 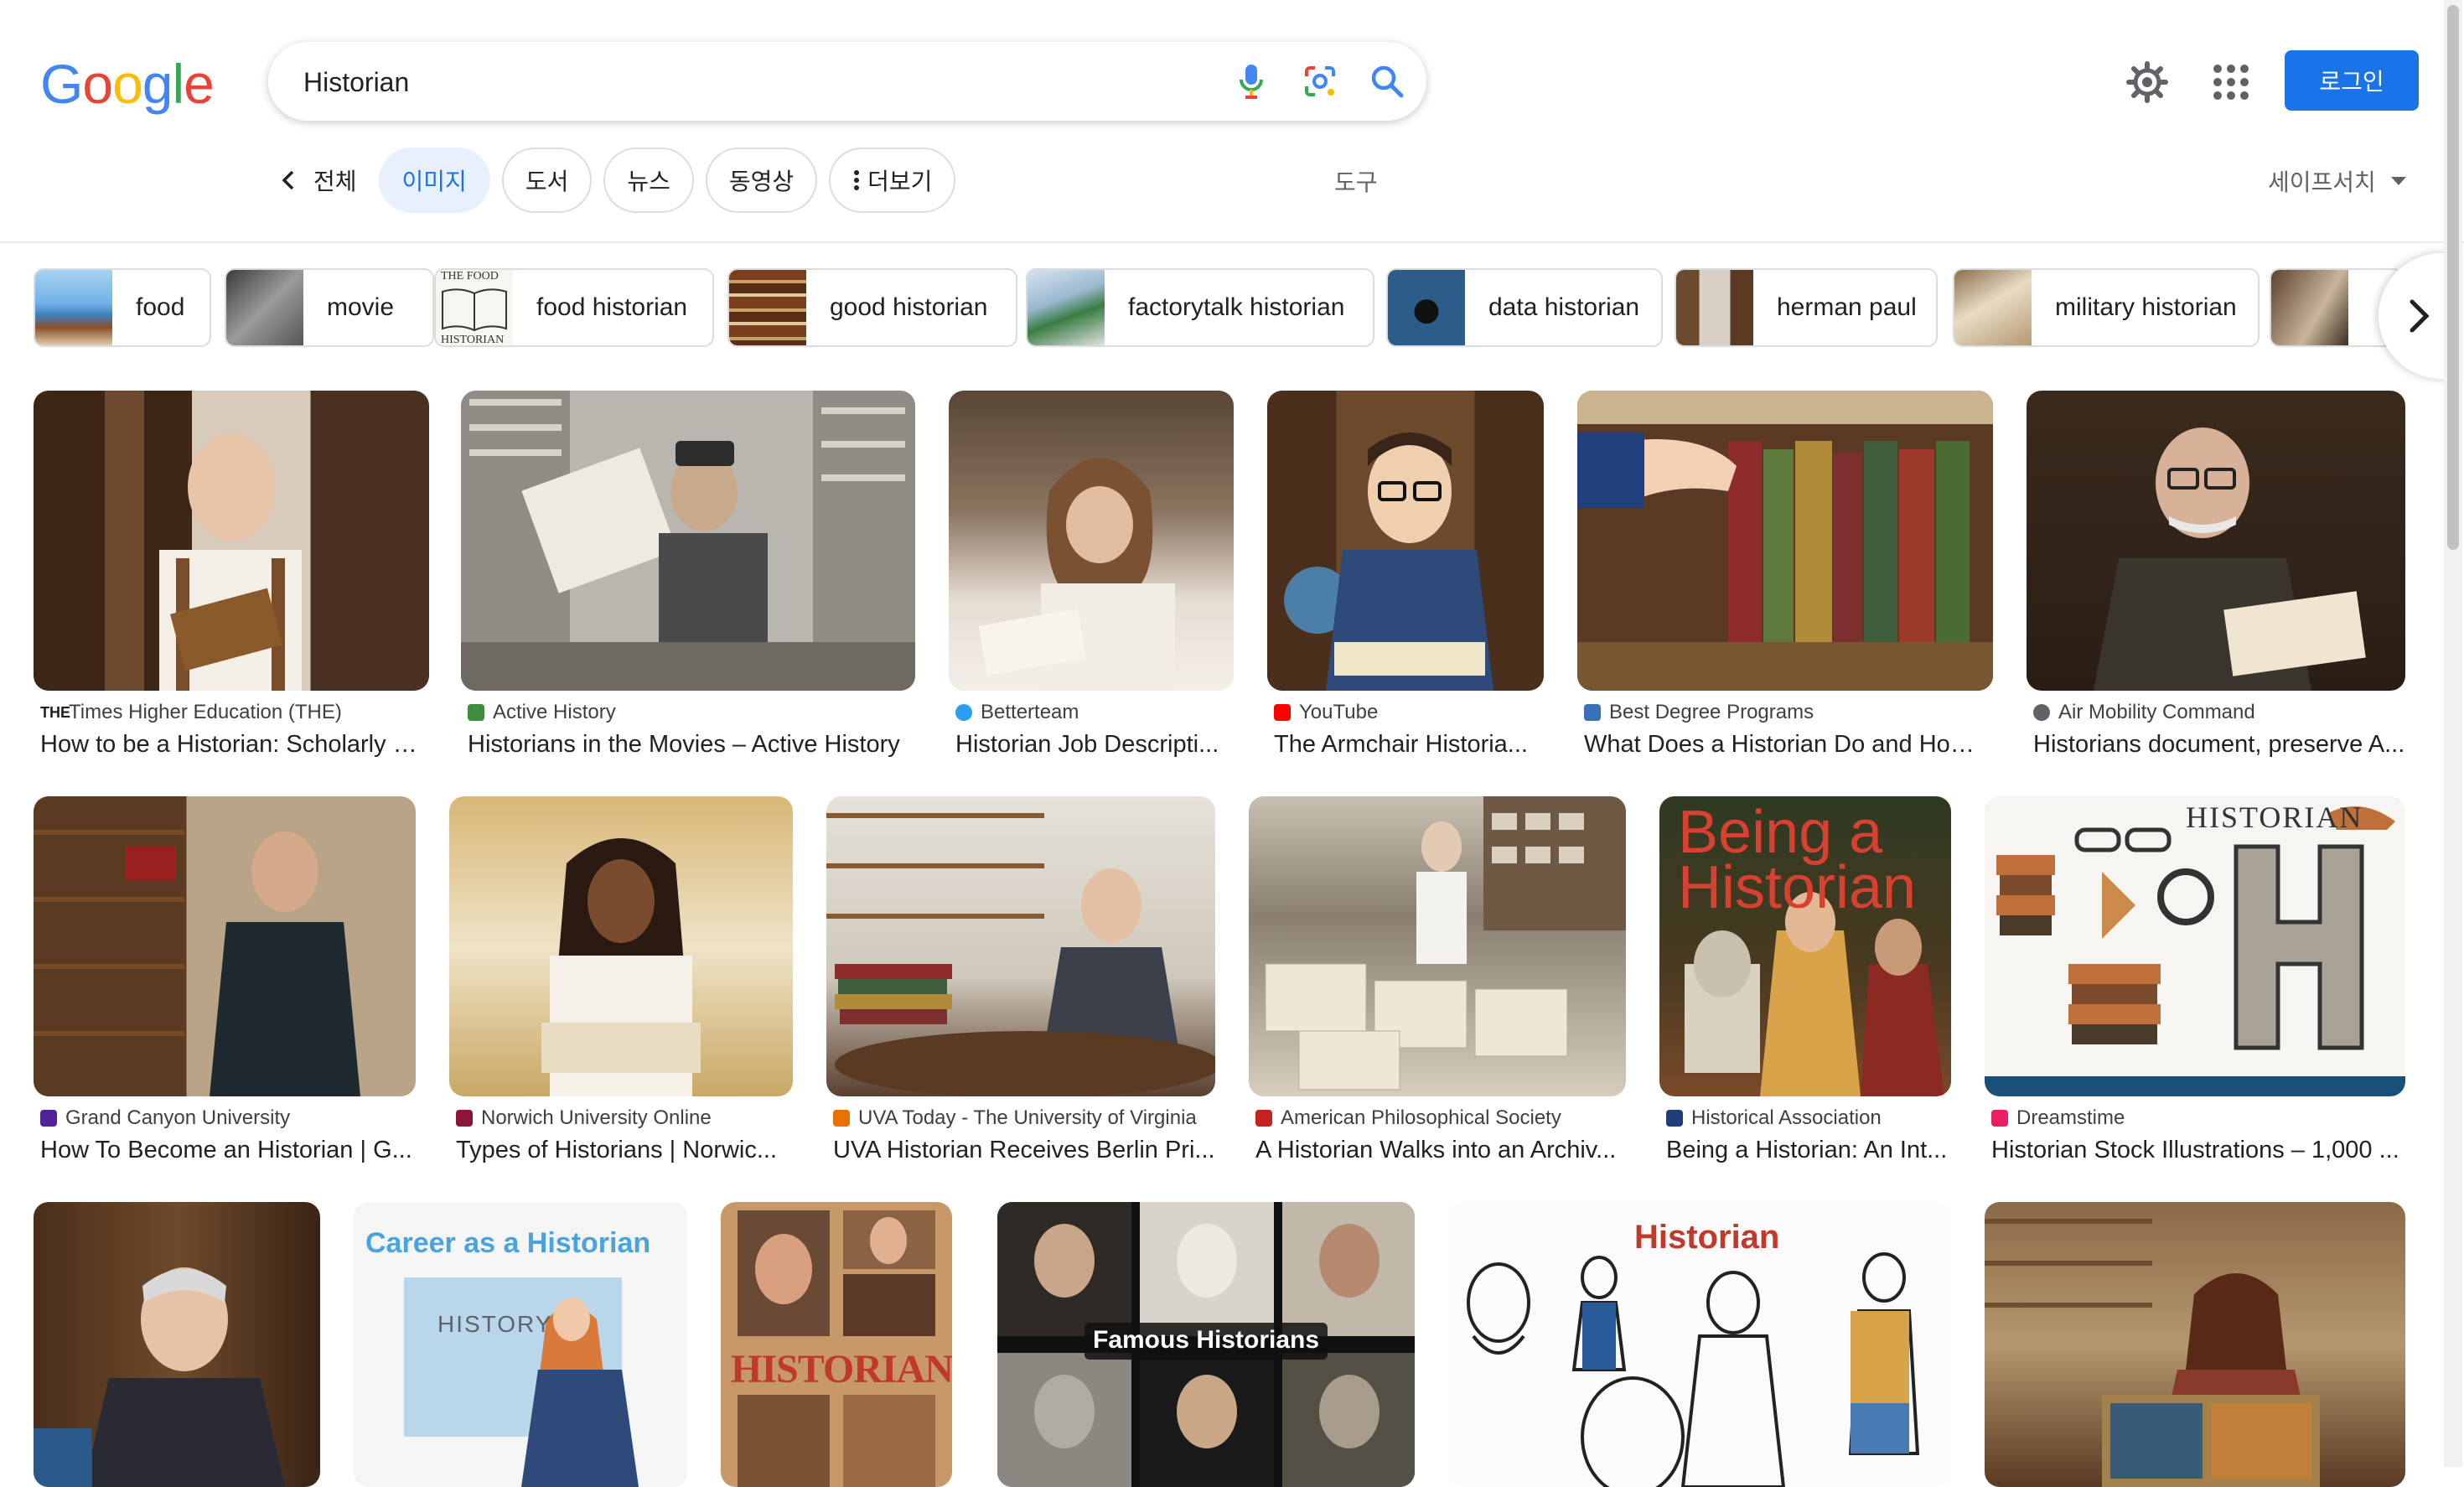 I want to click on more-vert-icon, so click(x=857, y=180).